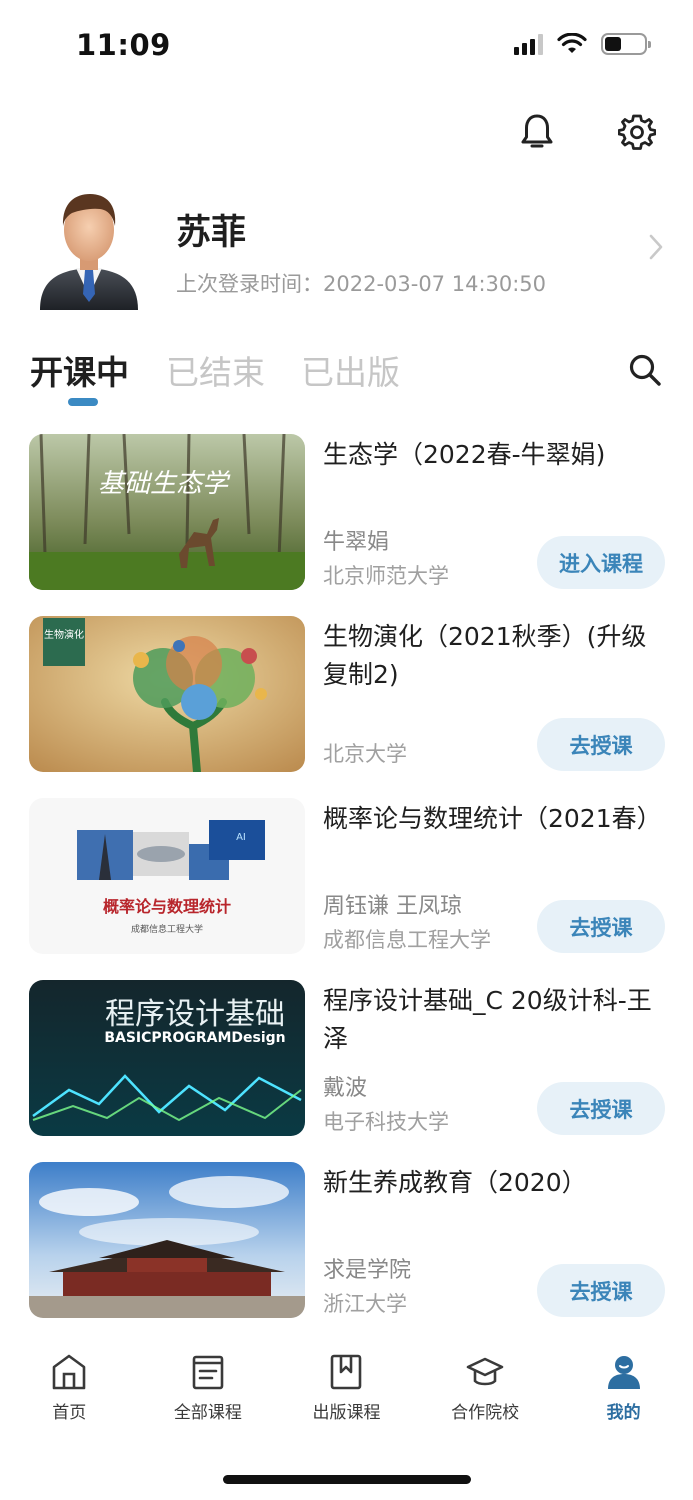  I want to click on course-item: 基础生态学 生态学（2022春-牛翠娟) 牛翠娟 北京师范大学 进入课程, so click(347, 512).